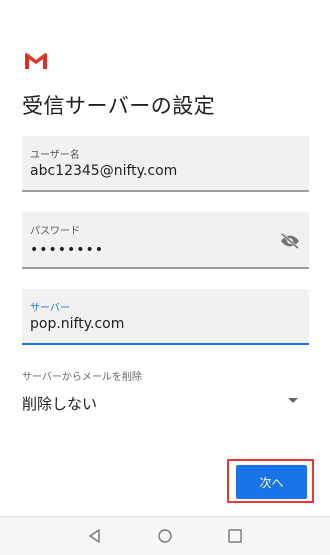  What do you see at coordinates (103, 171) in the screenshot?
I see `username-value: abc12345@nifty.com` at bounding box center [103, 171].